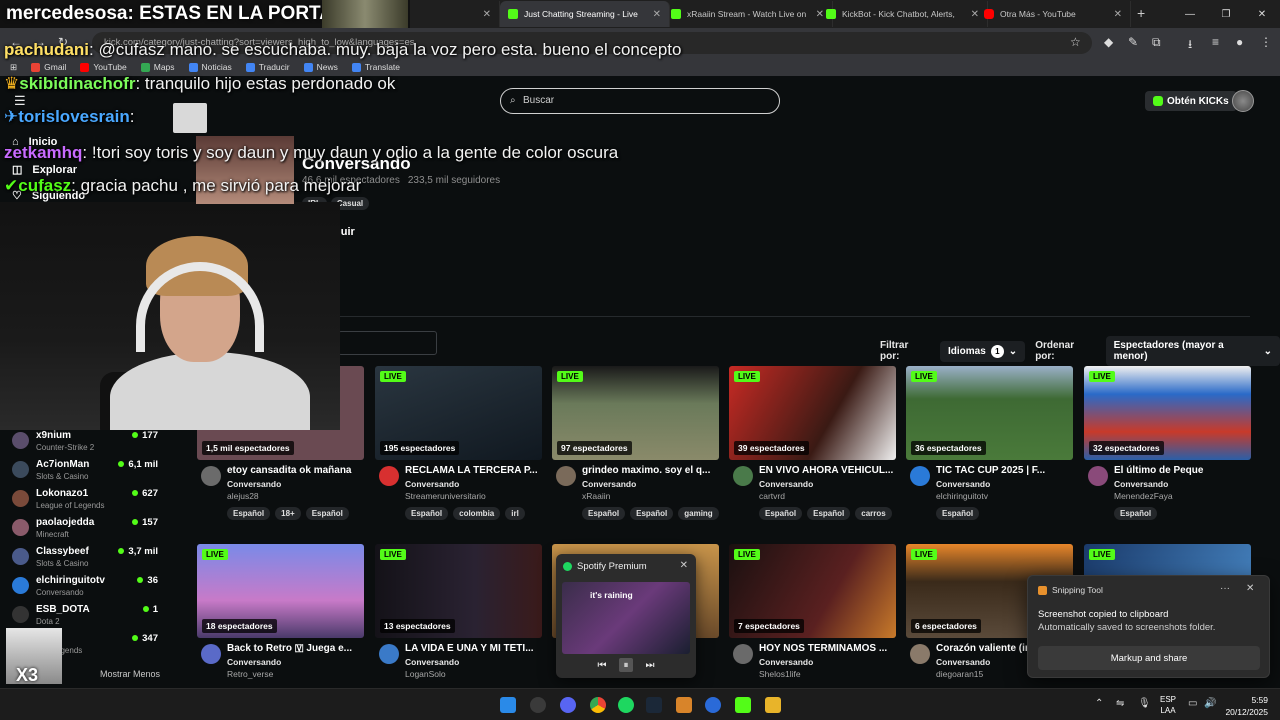  What do you see at coordinates (640, 101) in the screenshot?
I see `search-input: ⌕ Buscar` at bounding box center [640, 101].